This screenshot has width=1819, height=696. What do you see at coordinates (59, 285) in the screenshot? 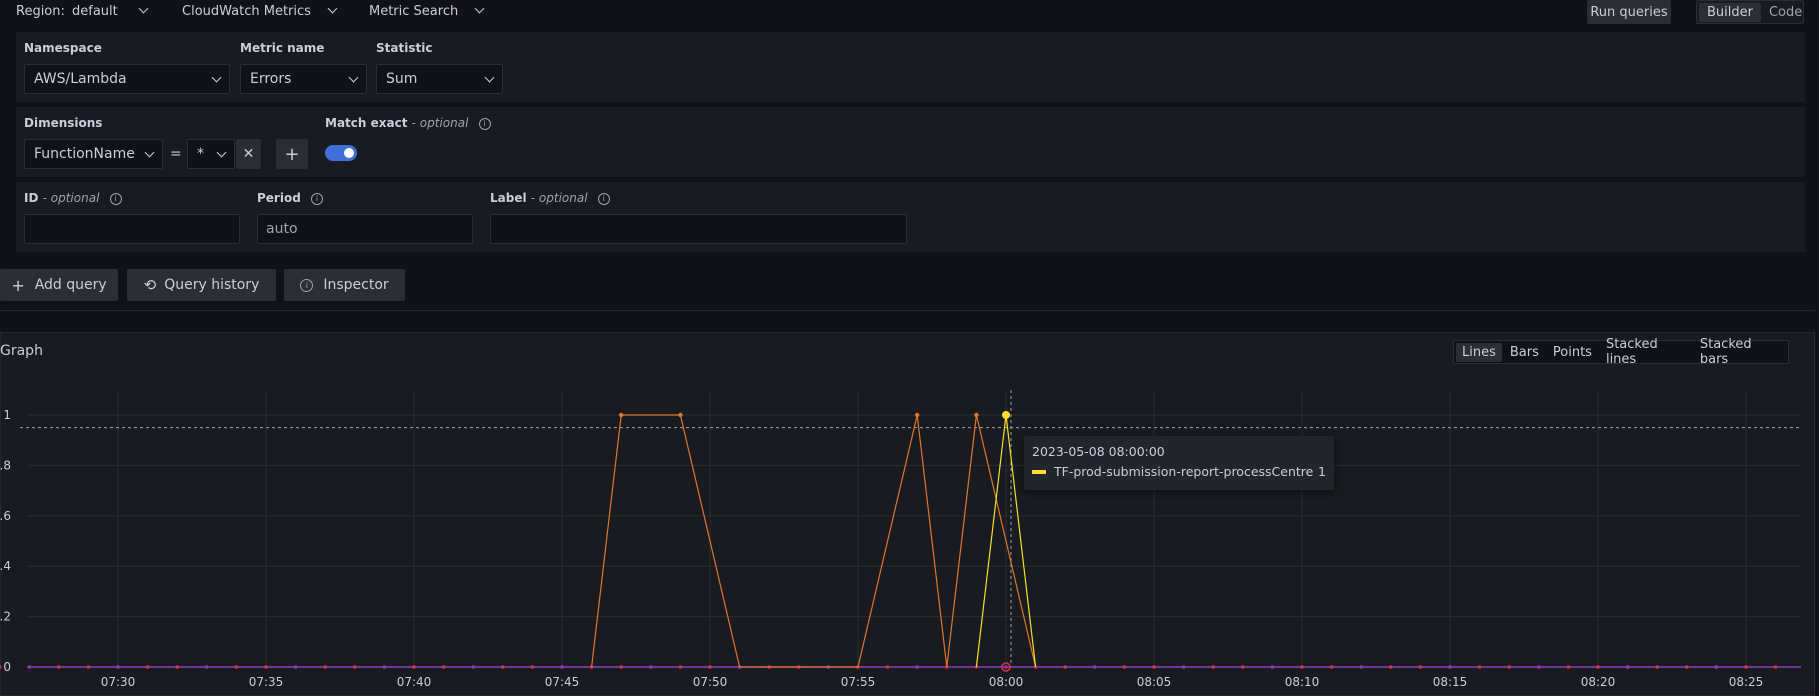
I see `add-query-button: + Add query` at bounding box center [59, 285].